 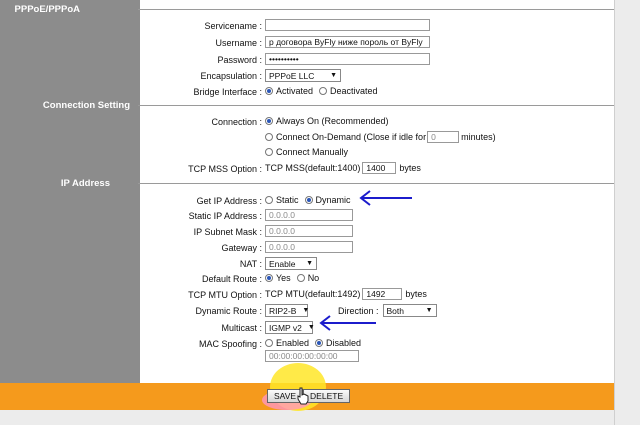 I want to click on on-demand-radio, so click(x=269, y=137).